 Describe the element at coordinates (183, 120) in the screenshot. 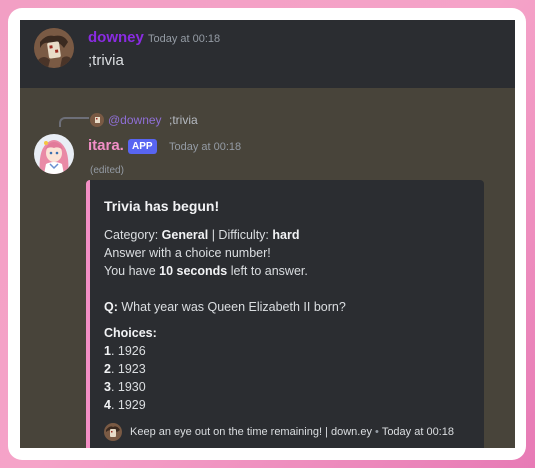

I see `reply-content: ;trivia` at that location.